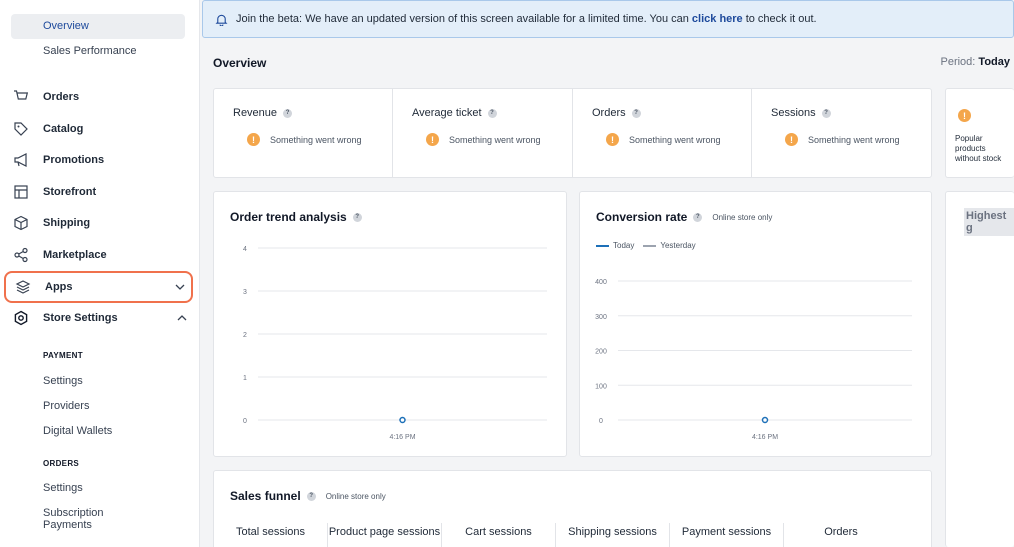 The width and height of the screenshot is (1014, 547). Describe the element at coordinates (601, 352) in the screenshot. I see `y-tick-label: 200` at that location.